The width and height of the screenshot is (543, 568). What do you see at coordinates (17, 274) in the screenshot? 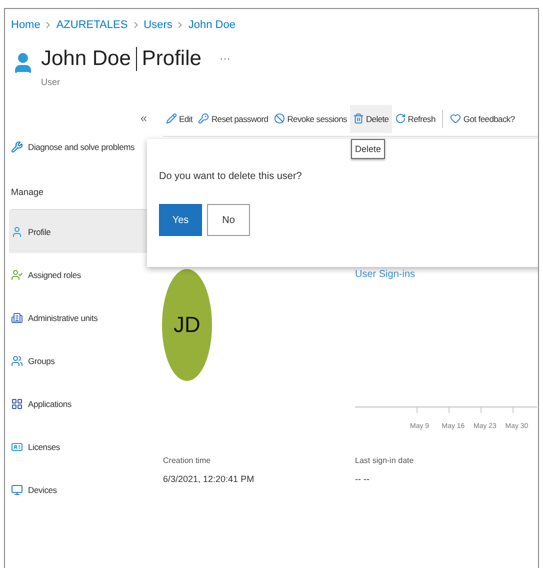
I see `user-check-icon` at bounding box center [17, 274].